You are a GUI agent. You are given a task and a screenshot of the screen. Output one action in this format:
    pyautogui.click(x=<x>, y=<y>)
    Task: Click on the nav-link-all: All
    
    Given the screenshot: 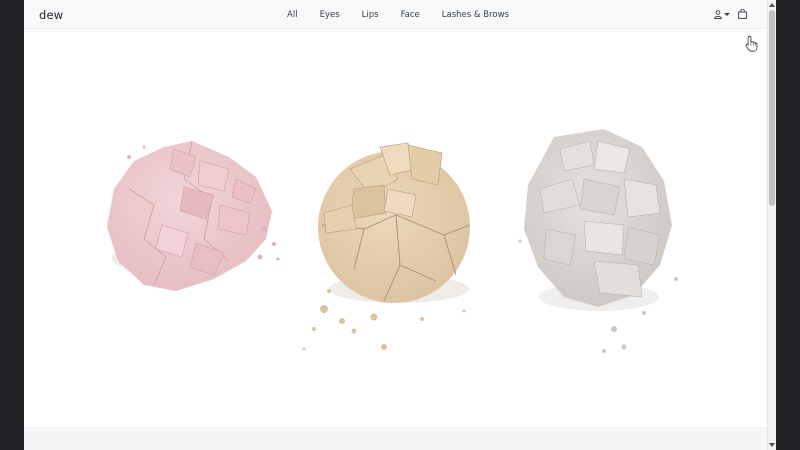 What is the action you would take?
    pyautogui.click(x=292, y=15)
    